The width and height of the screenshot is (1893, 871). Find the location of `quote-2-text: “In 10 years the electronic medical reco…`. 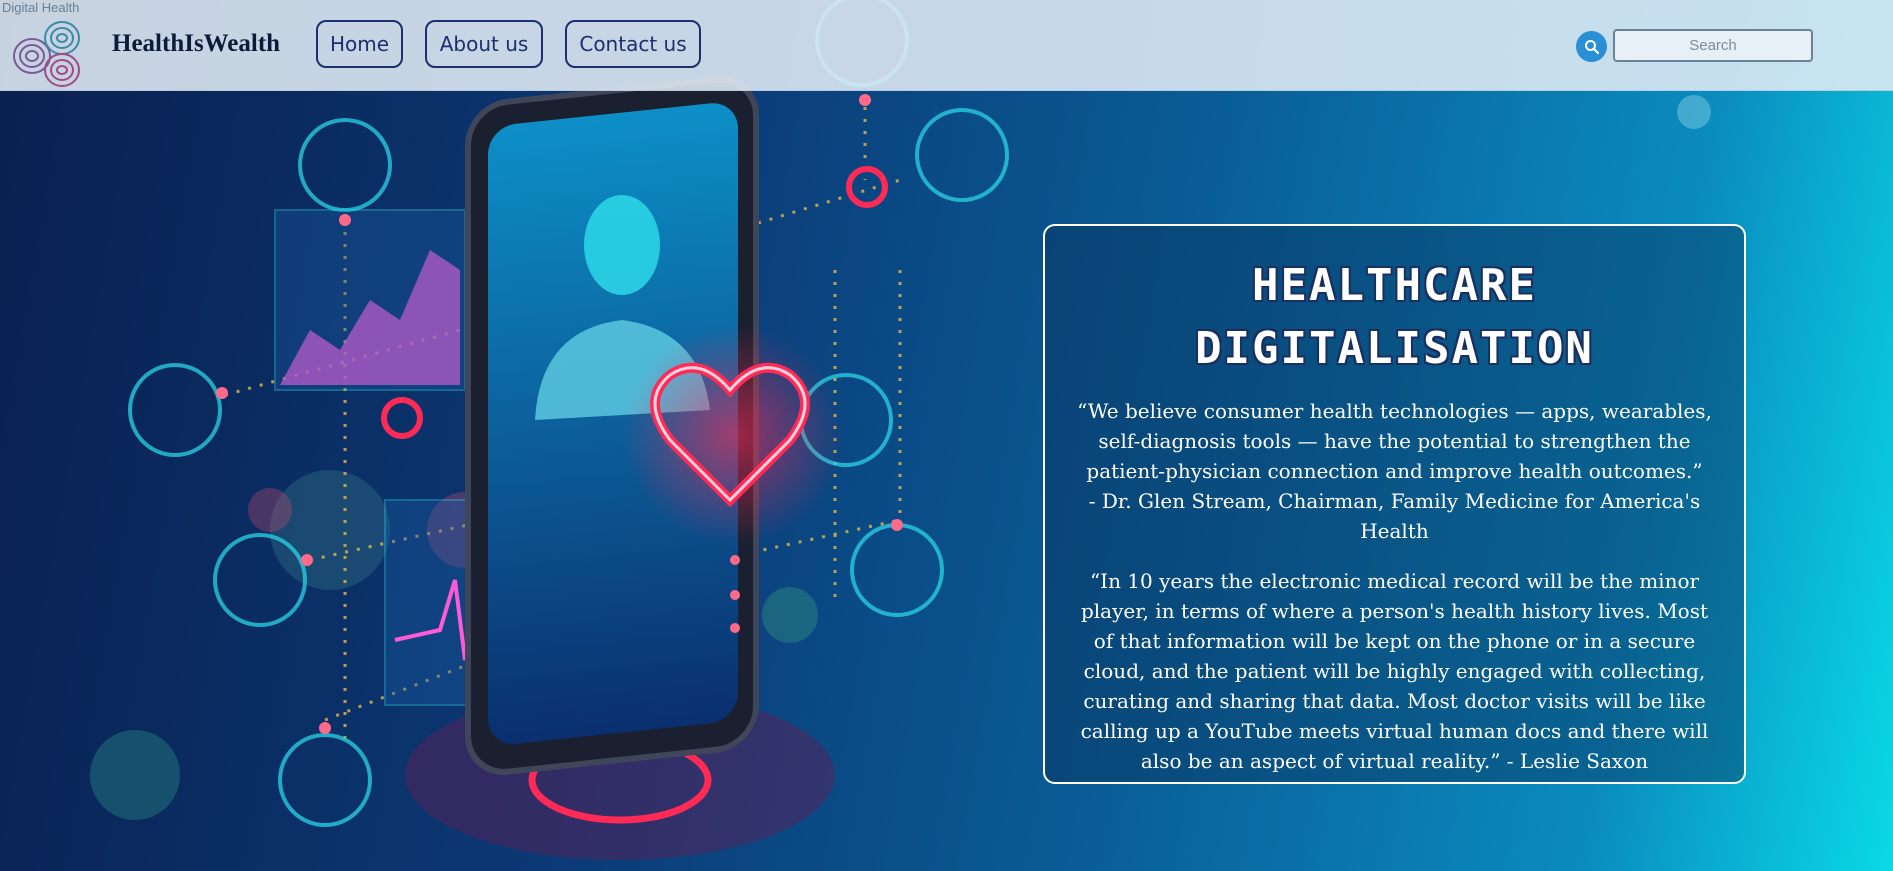

quote-2-text: “In 10 years the electronic medical reco… is located at coordinates (1394, 671).